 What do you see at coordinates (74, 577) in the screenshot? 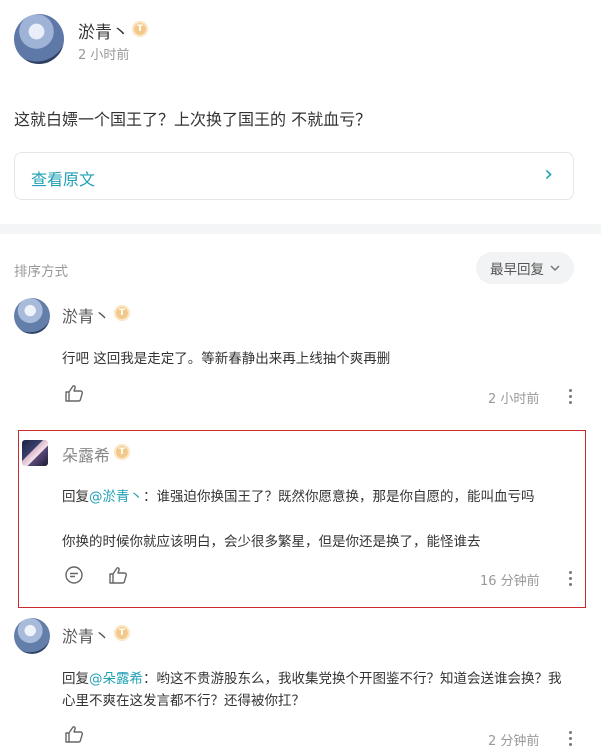
I see `reply-icon` at bounding box center [74, 577].